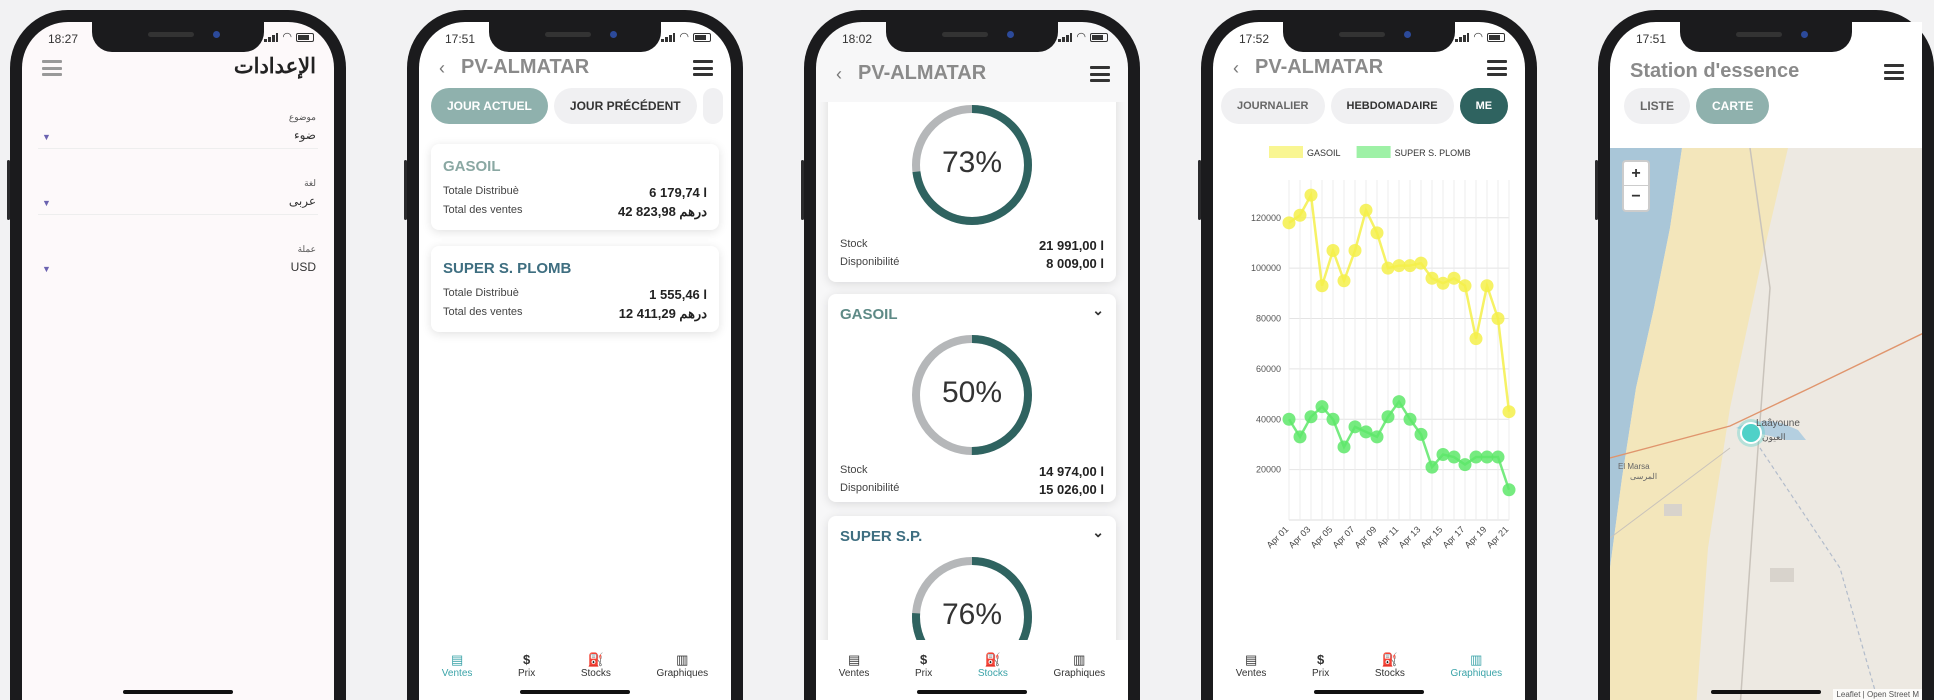  I want to click on fuel-icon: ⛽, so click(595, 659).